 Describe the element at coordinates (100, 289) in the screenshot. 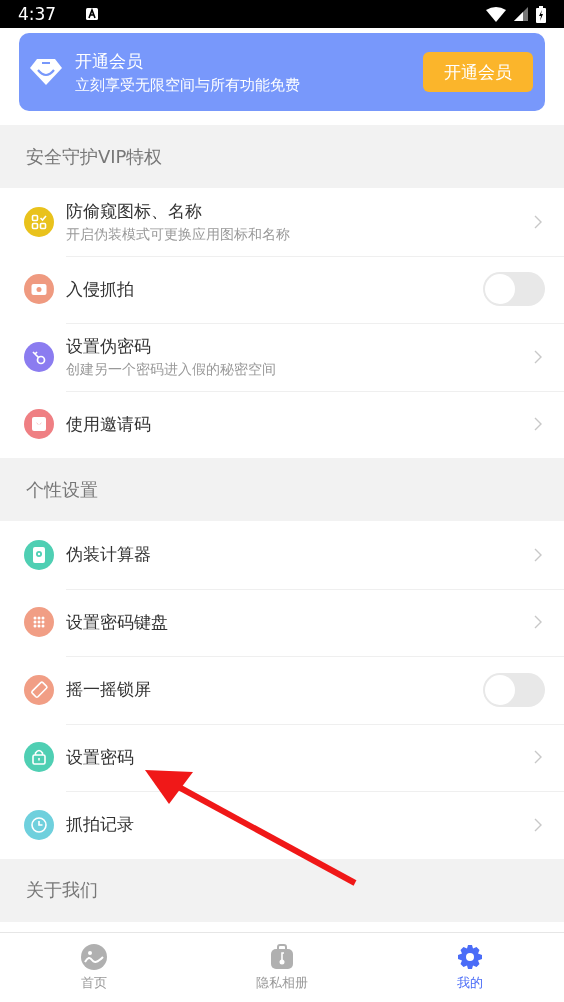

I see `item-title: 入侵抓拍` at that location.